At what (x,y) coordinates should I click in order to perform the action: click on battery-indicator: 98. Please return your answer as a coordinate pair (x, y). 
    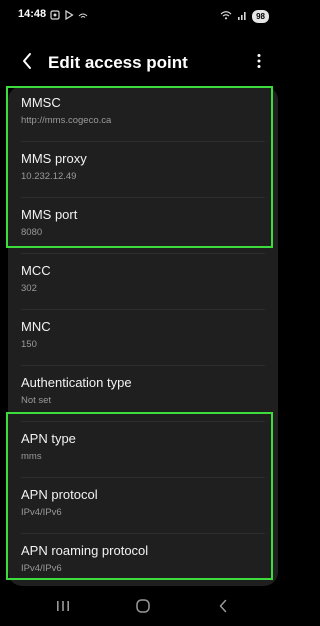
    Looking at the image, I should click on (260, 16).